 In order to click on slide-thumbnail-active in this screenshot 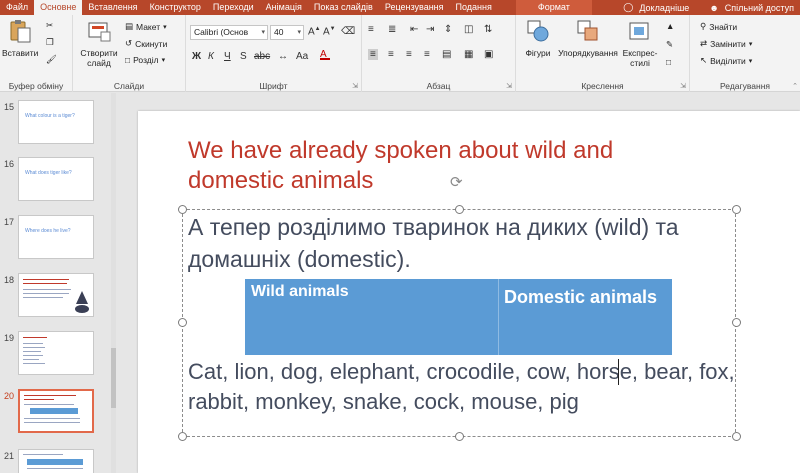, I will do `click(56, 411)`.